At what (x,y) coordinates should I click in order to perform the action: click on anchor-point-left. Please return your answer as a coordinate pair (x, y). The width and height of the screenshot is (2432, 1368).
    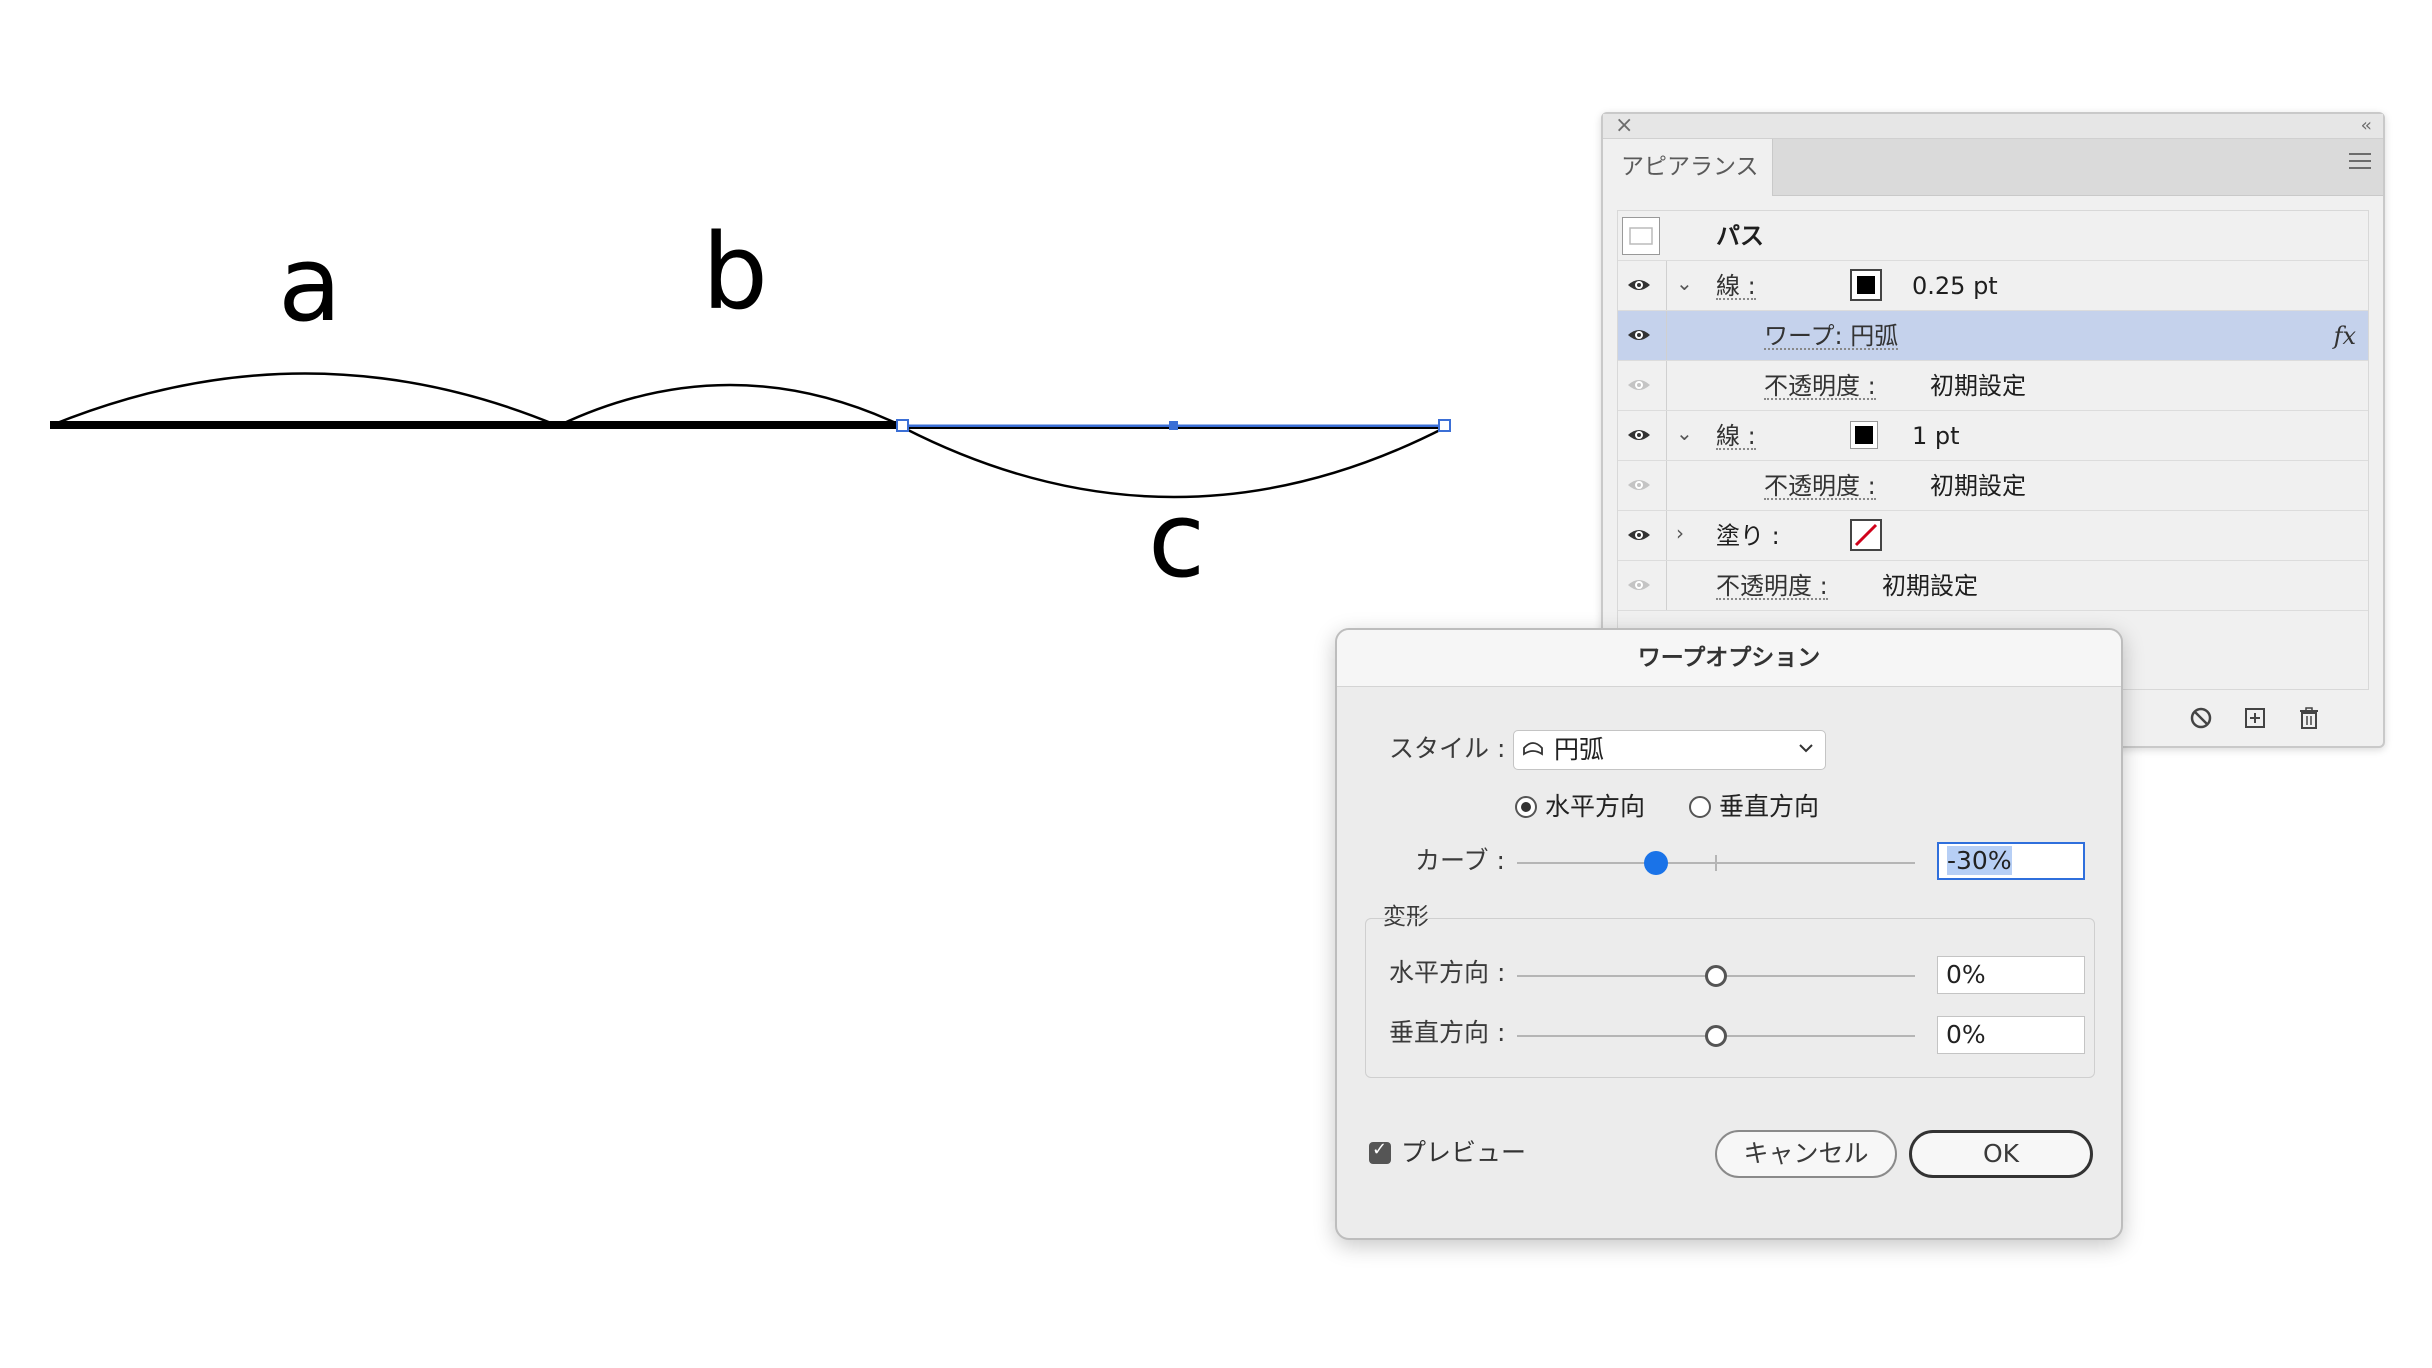
    Looking at the image, I should click on (902, 425).